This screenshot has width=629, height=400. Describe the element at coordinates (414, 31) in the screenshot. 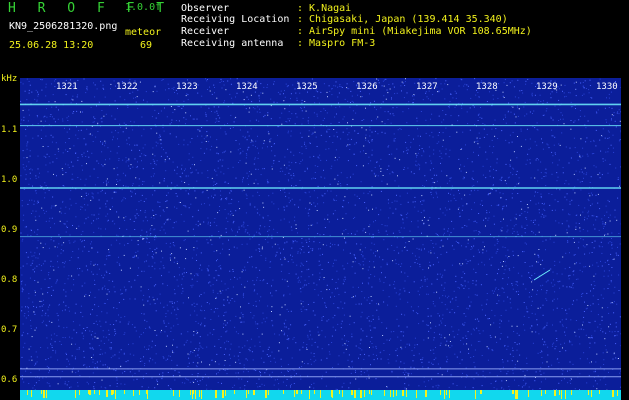

I see `info-value-receiver: : AirSpy mini (Miakejima VOR 108.65MHz)` at that location.